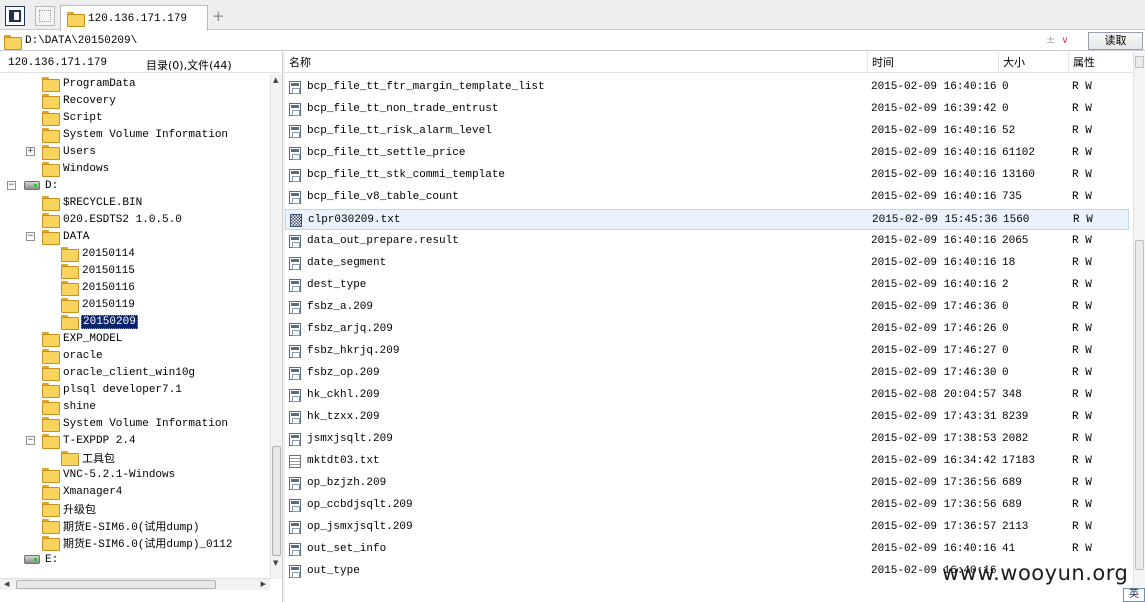  Describe the element at coordinates (707, 285) in the screenshot. I see `file-row: dest_type 2015-02-09 16:40:16 2 R W` at that location.